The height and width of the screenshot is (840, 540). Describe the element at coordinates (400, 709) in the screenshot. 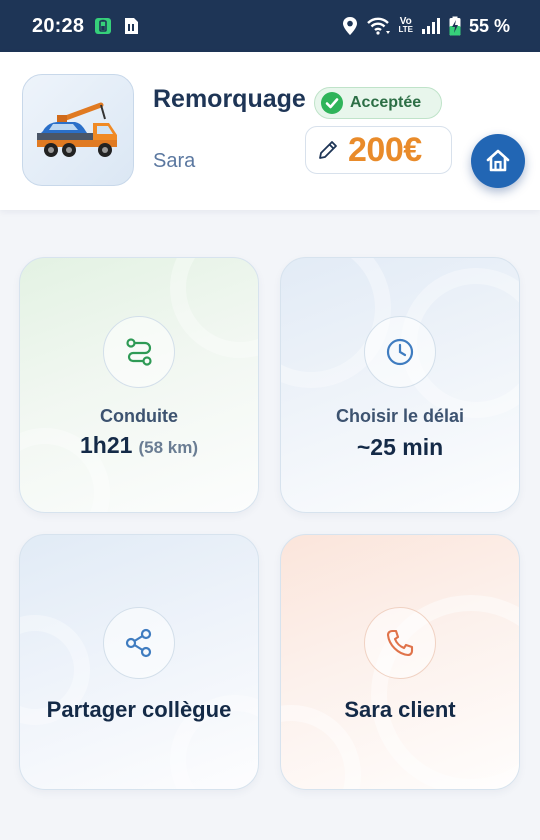

I see `tile-client-label: Sara client` at that location.